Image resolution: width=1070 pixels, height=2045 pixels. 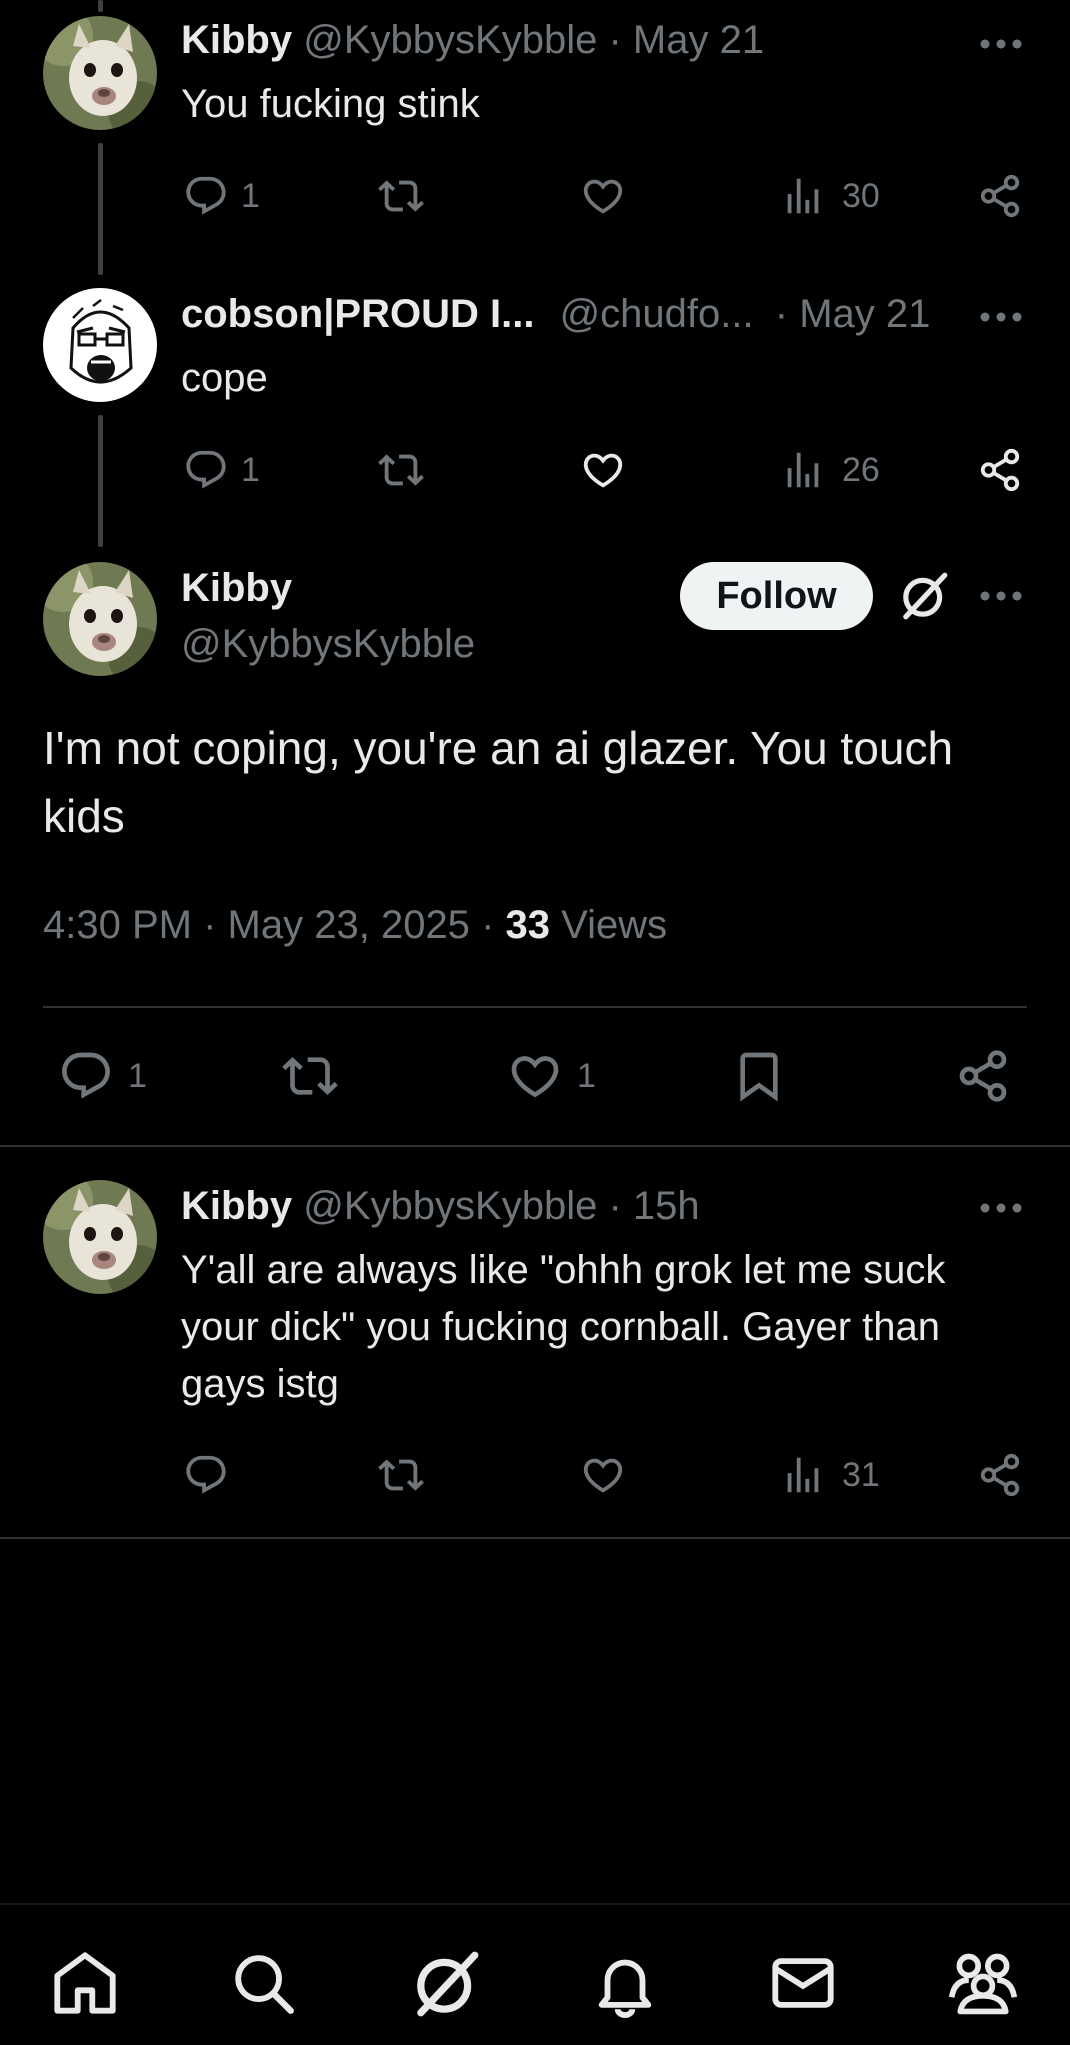 What do you see at coordinates (85, 1983) in the screenshot?
I see `home-icon` at bounding box center [85, 1983].